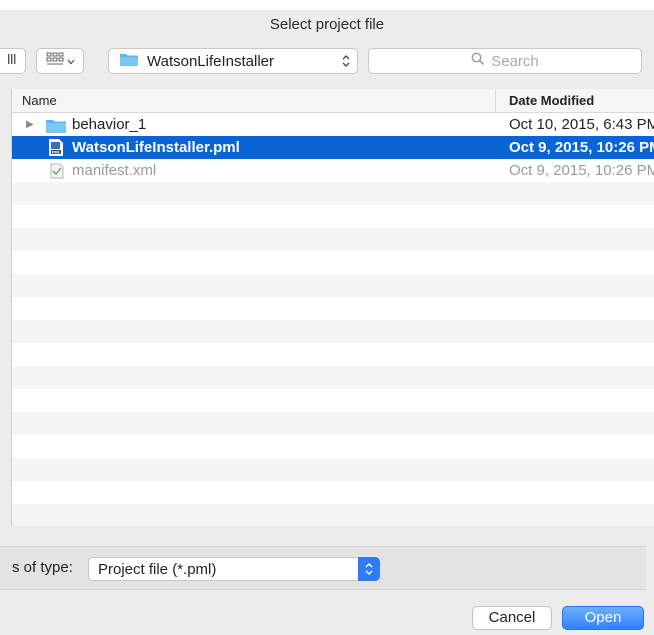  What do you see at coordinates (478, 61) in the screenshot?
I see `search-icon` at bounding box center [478, 61].